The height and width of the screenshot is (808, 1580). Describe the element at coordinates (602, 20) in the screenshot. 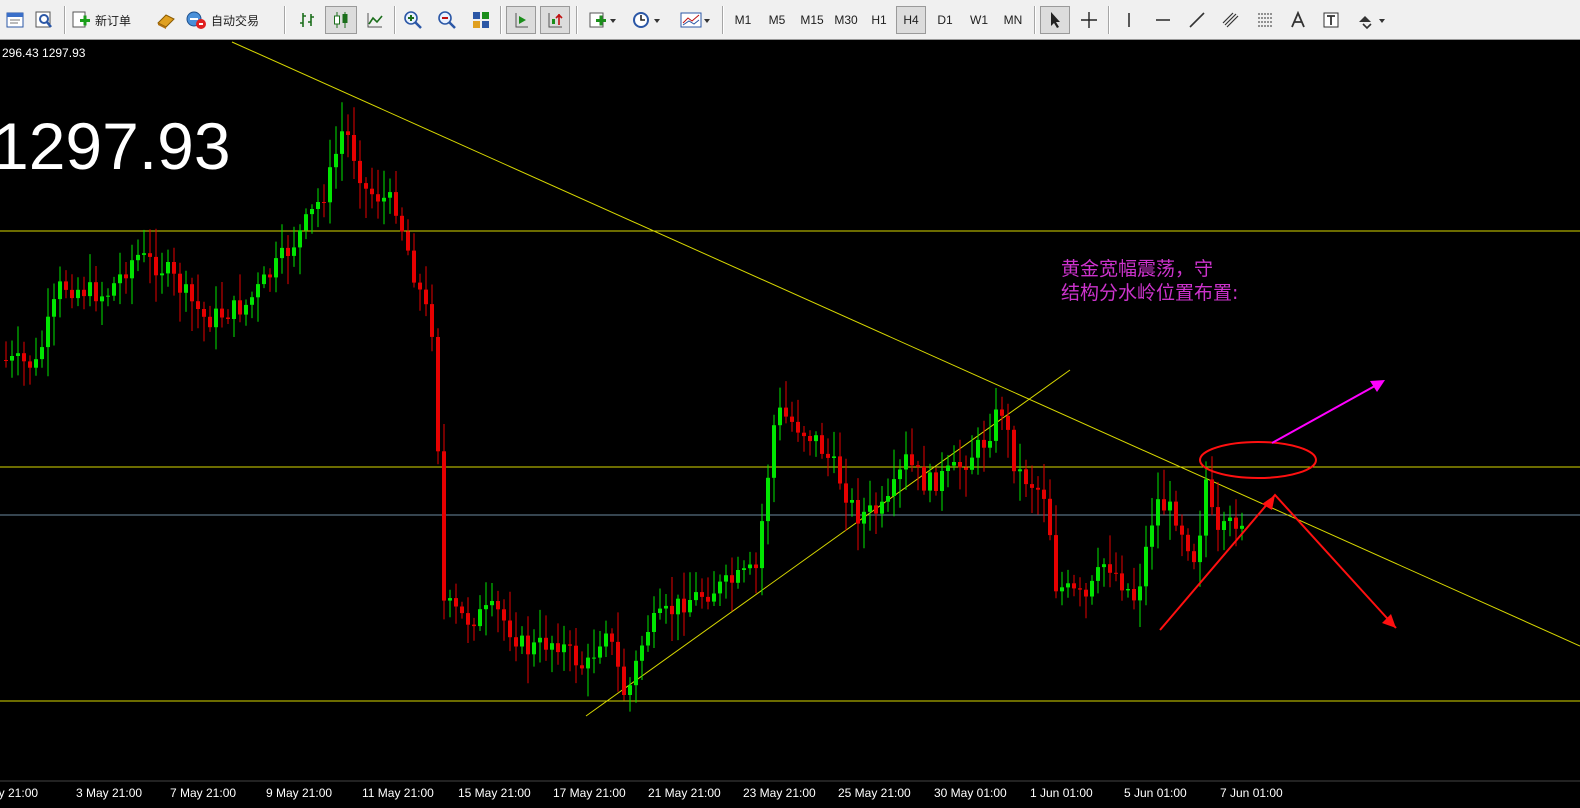

I see `indicators-icon` at that location.